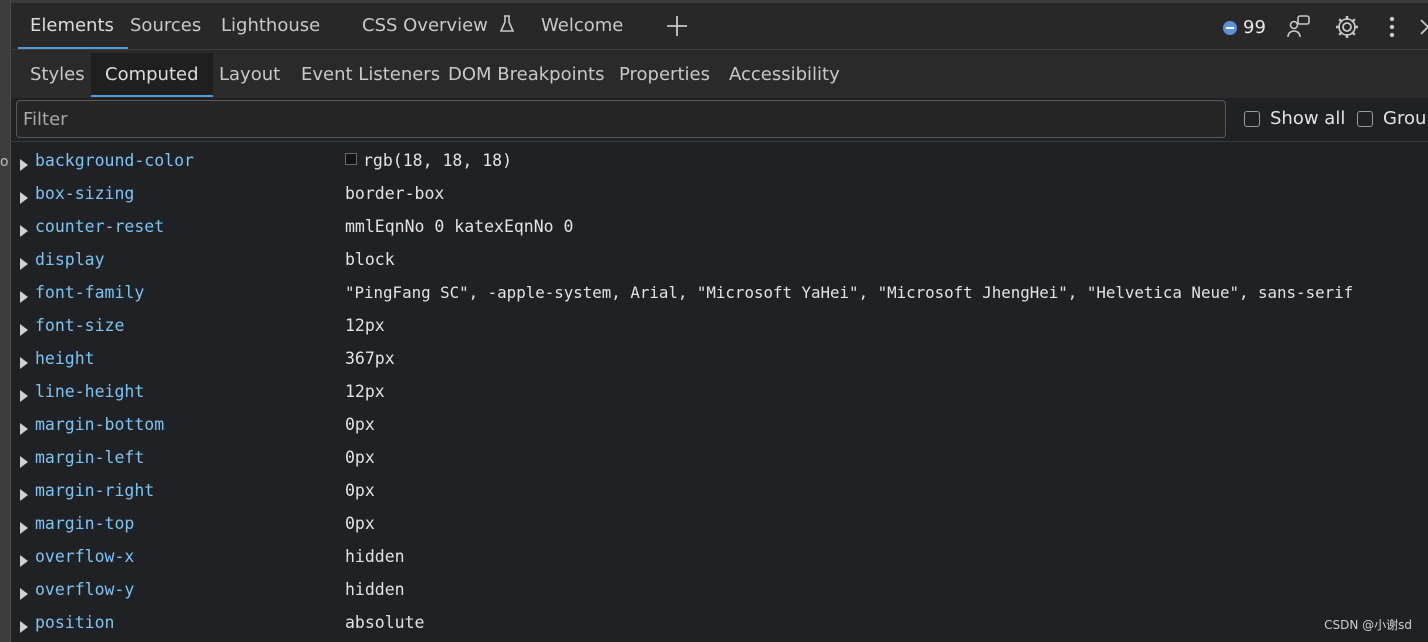 The height and width of the screenshot is (642, 1428). What do you see at coordinates (719, 326) in the screenshot?
I see `property-row: font-size 12px` at bounding box center [719, 326].